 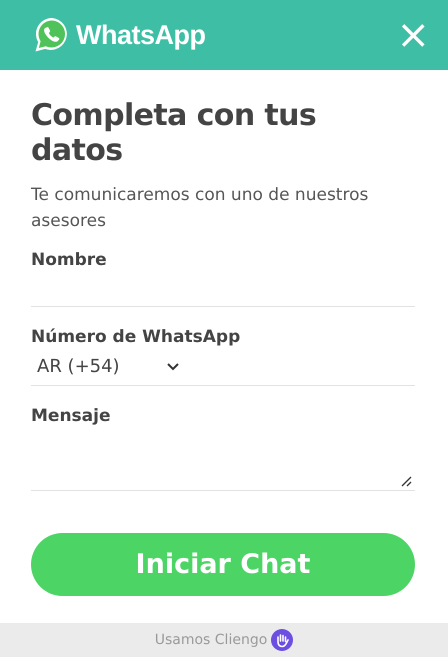 I want to click on country-code-dropdown: AR (+54), so click(x=223, y=366).